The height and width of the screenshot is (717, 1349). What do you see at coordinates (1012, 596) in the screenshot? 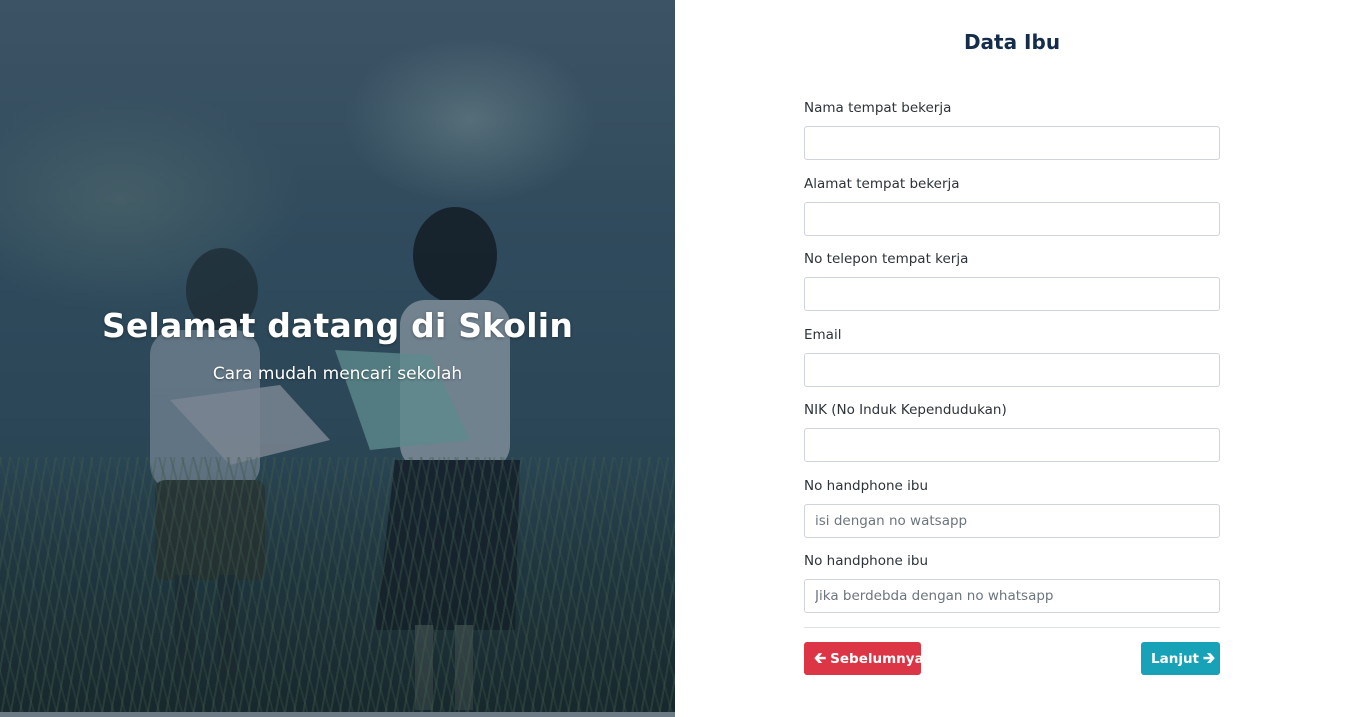
I see `mother-phone-alt-input` at bounding box center [1012, 596].